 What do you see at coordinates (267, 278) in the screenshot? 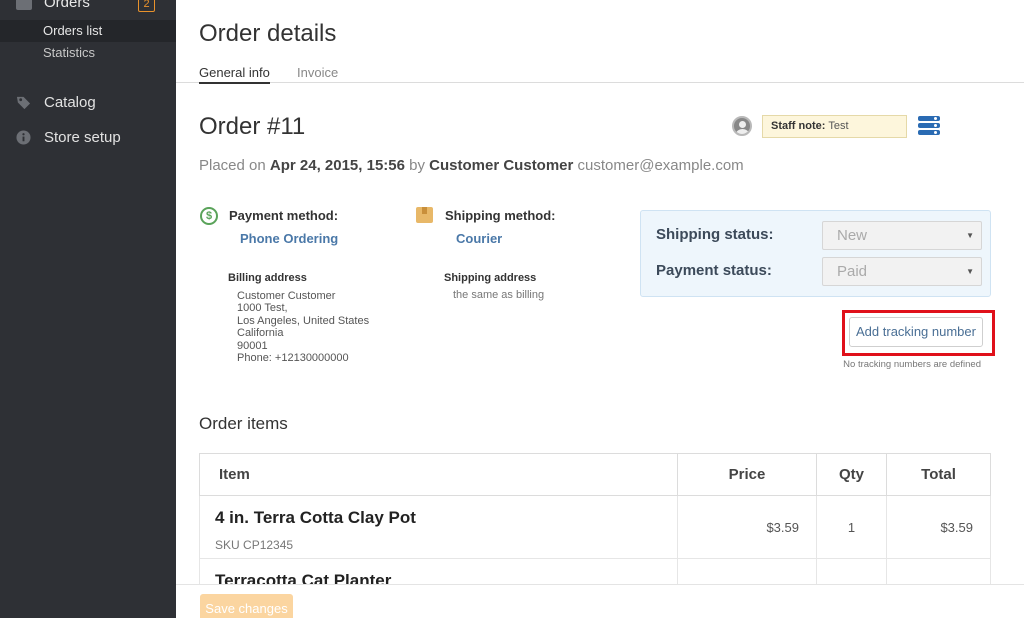
I see `billing-address-title: Billing address` at bounding box center [267, 278].